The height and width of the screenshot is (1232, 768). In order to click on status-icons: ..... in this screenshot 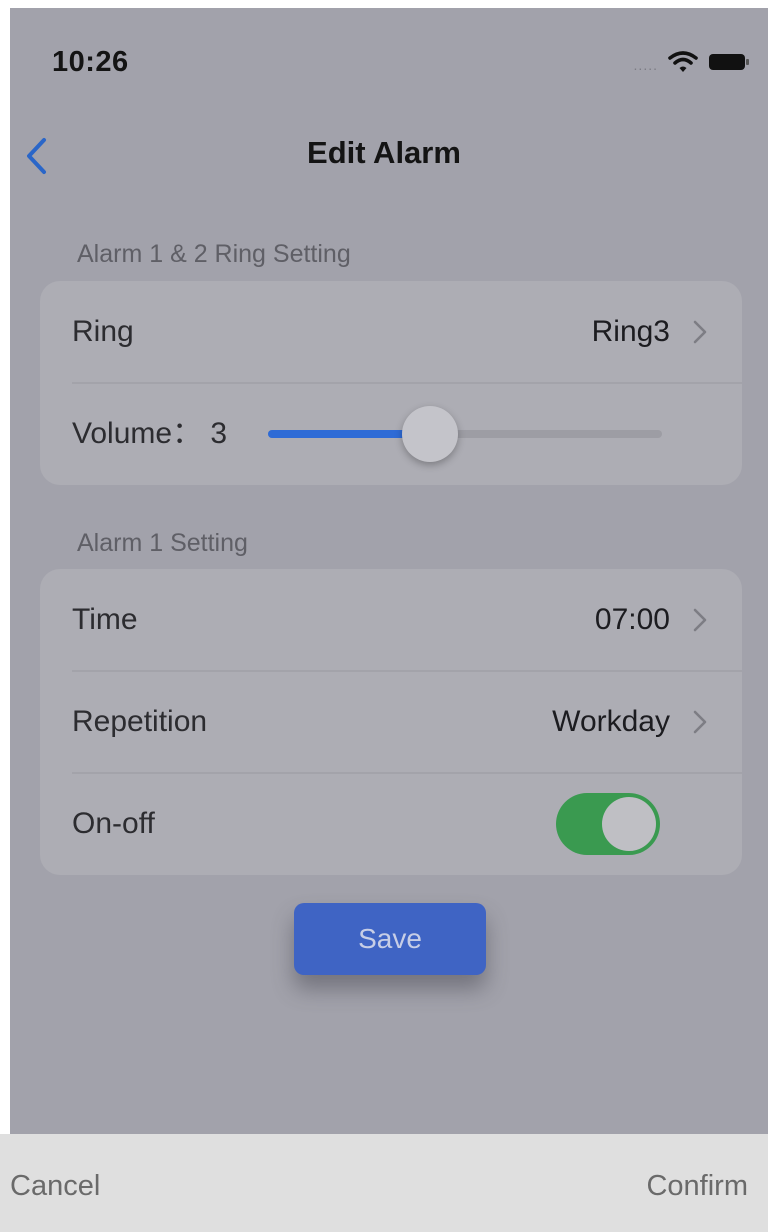, I will do `click(692, 62)`.